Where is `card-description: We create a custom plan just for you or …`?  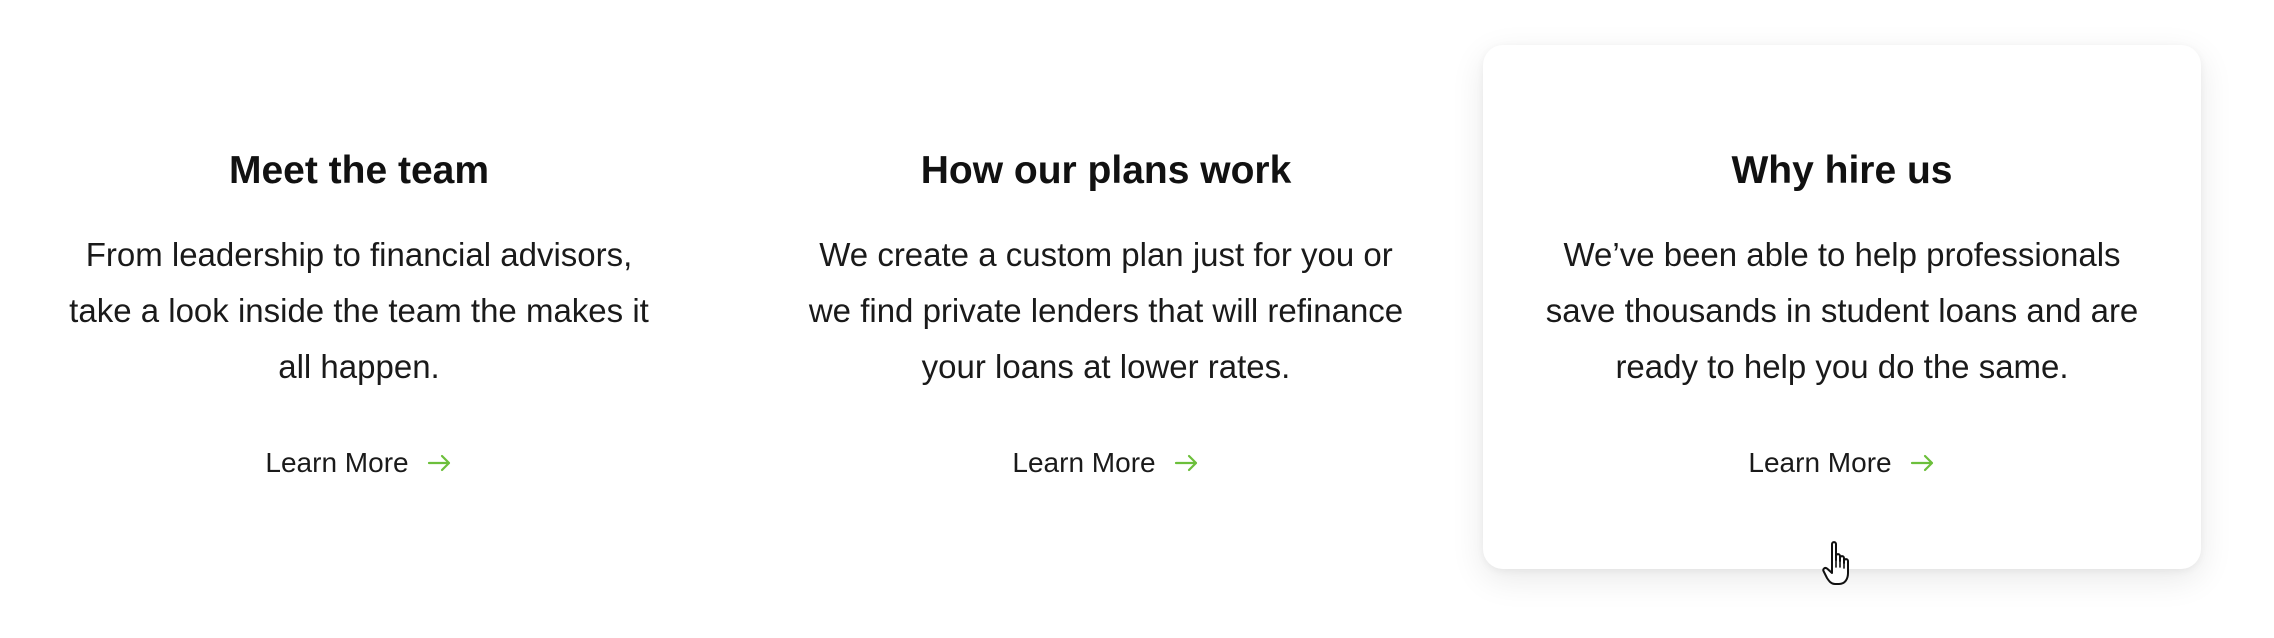 card-description: We create a custom plan just for you or … is located at coordinates (1106, 310).